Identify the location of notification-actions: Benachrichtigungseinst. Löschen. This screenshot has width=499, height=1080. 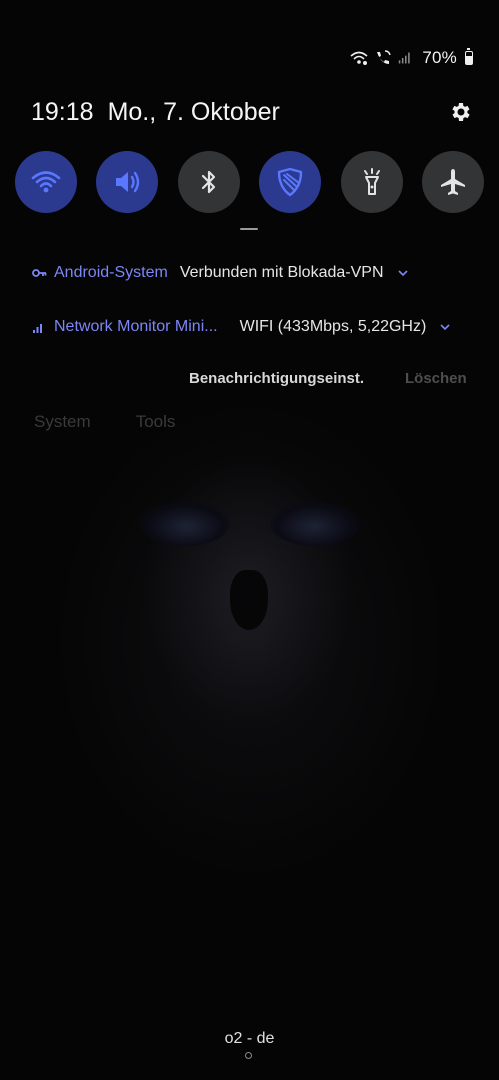
(249, 382).